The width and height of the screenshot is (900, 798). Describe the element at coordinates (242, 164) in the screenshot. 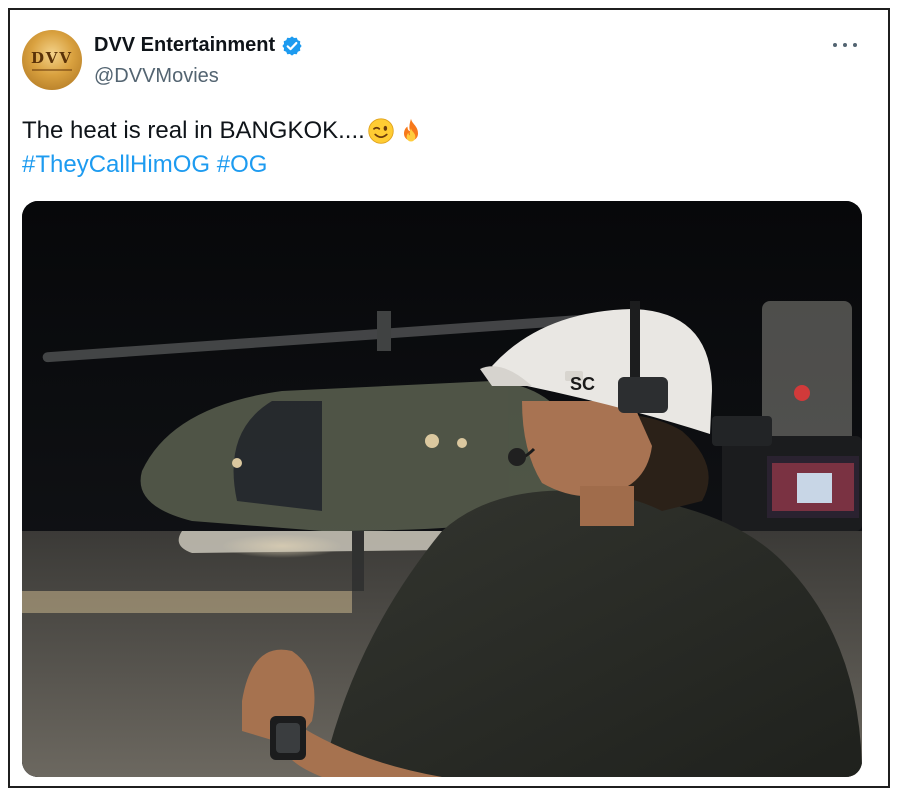

I see `hashtag-link: #OG` at that location.